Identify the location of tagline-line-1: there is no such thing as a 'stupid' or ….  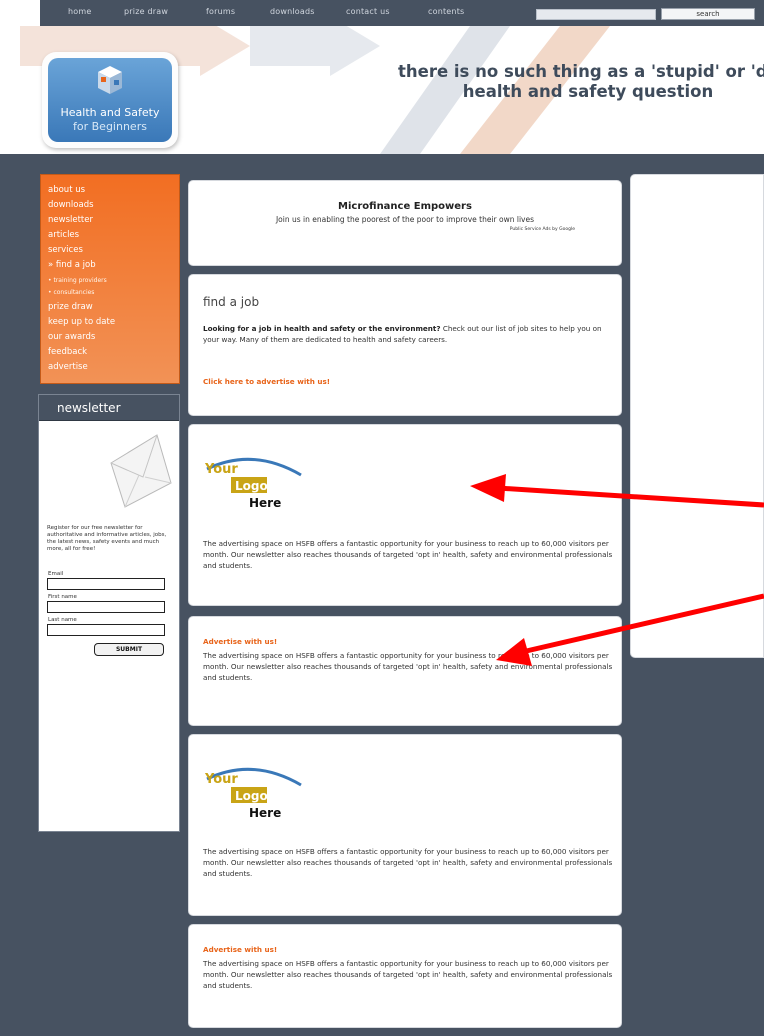
(581, 71).